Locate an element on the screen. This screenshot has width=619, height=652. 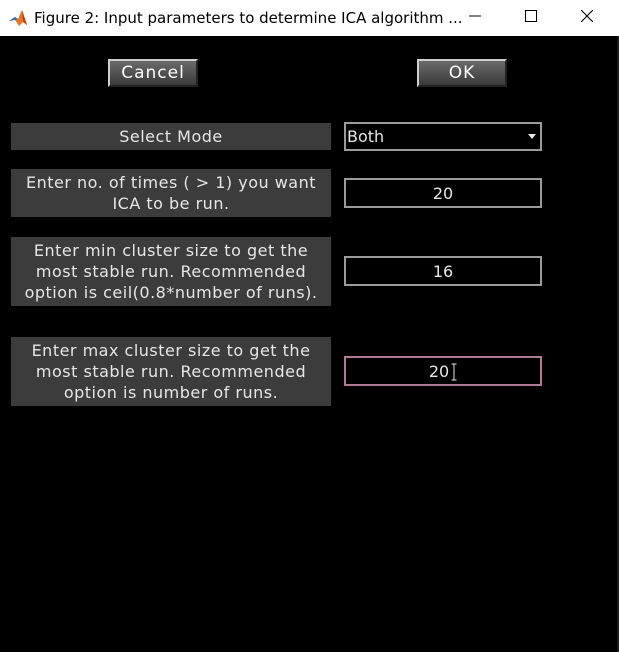
min-cluster-value: 16 is located at coordinates (443, 271).